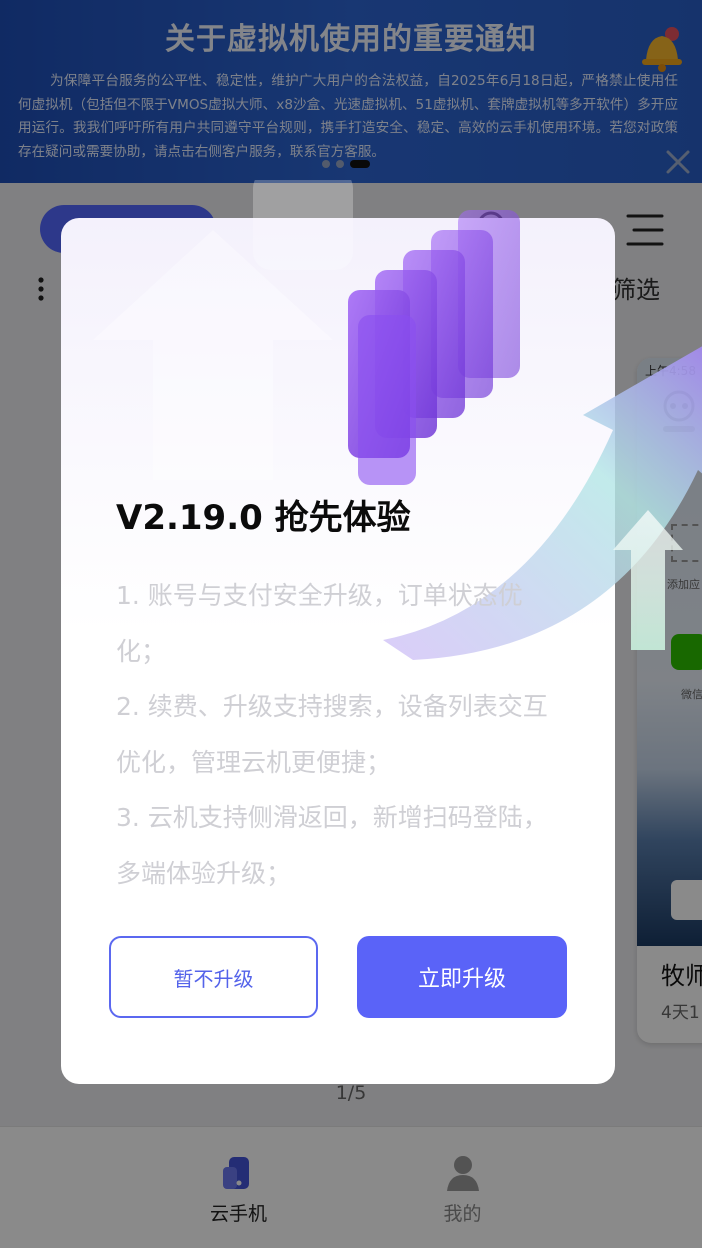  What do you see at coordinates (462, 977) in the screenshot?
I see `upgrade-now-button: 立即升级` at bounding box center [462, 977].